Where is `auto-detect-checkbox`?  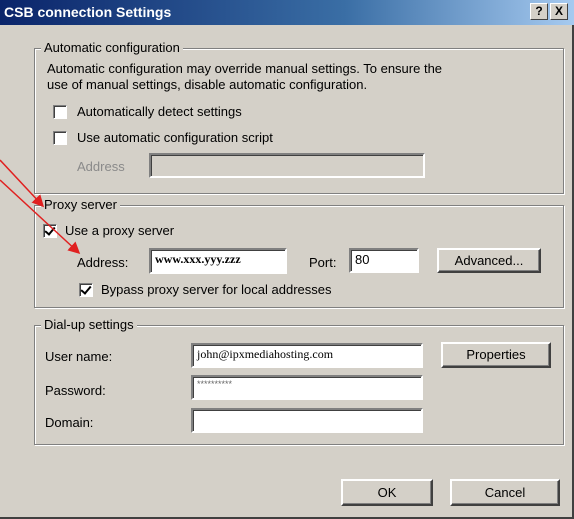 auto-detect-checkbox is located at coordinates (60, 112).